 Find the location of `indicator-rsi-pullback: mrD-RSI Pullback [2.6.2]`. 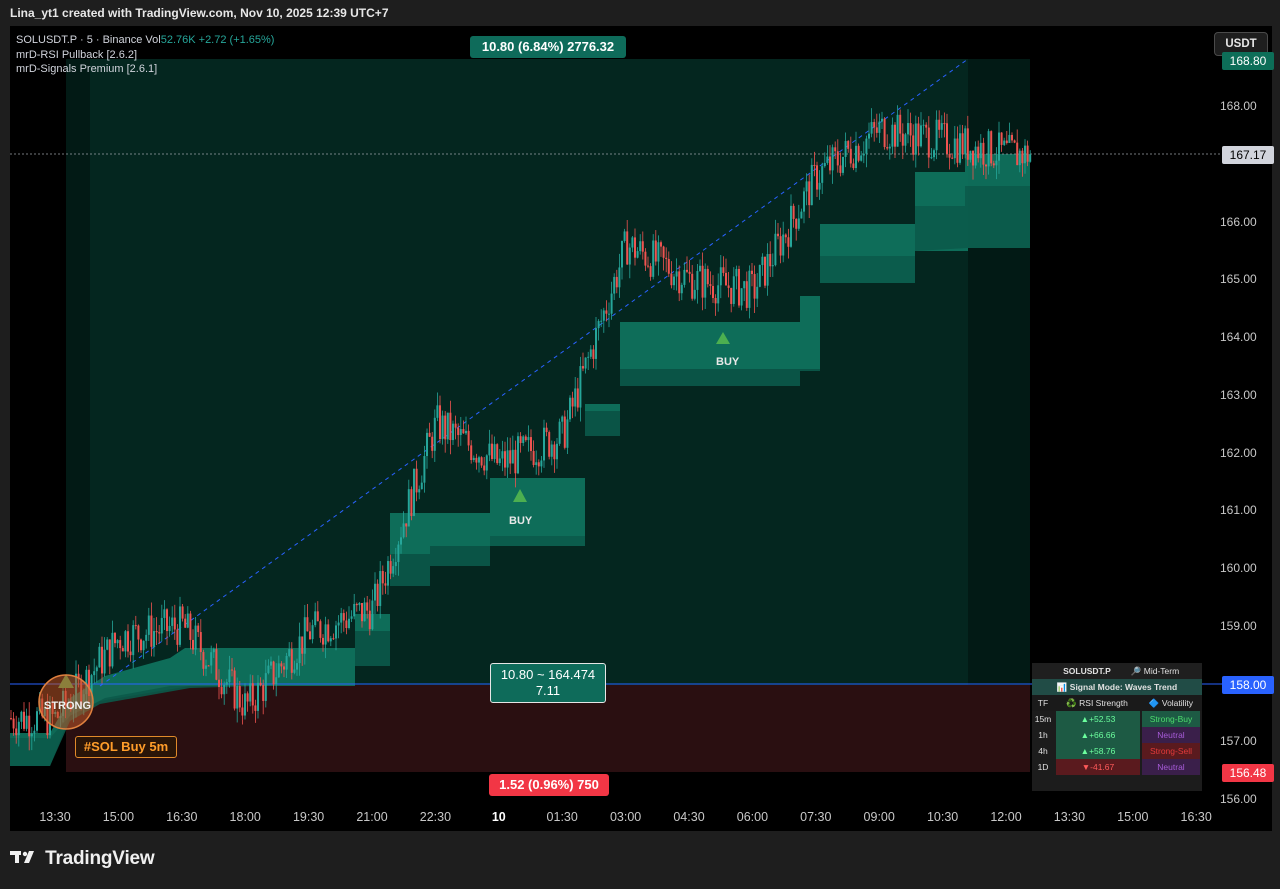

indicator-rsi-pullback: mrD-RSI Pullback [2.6.2] is located at coordinates (145, 55).